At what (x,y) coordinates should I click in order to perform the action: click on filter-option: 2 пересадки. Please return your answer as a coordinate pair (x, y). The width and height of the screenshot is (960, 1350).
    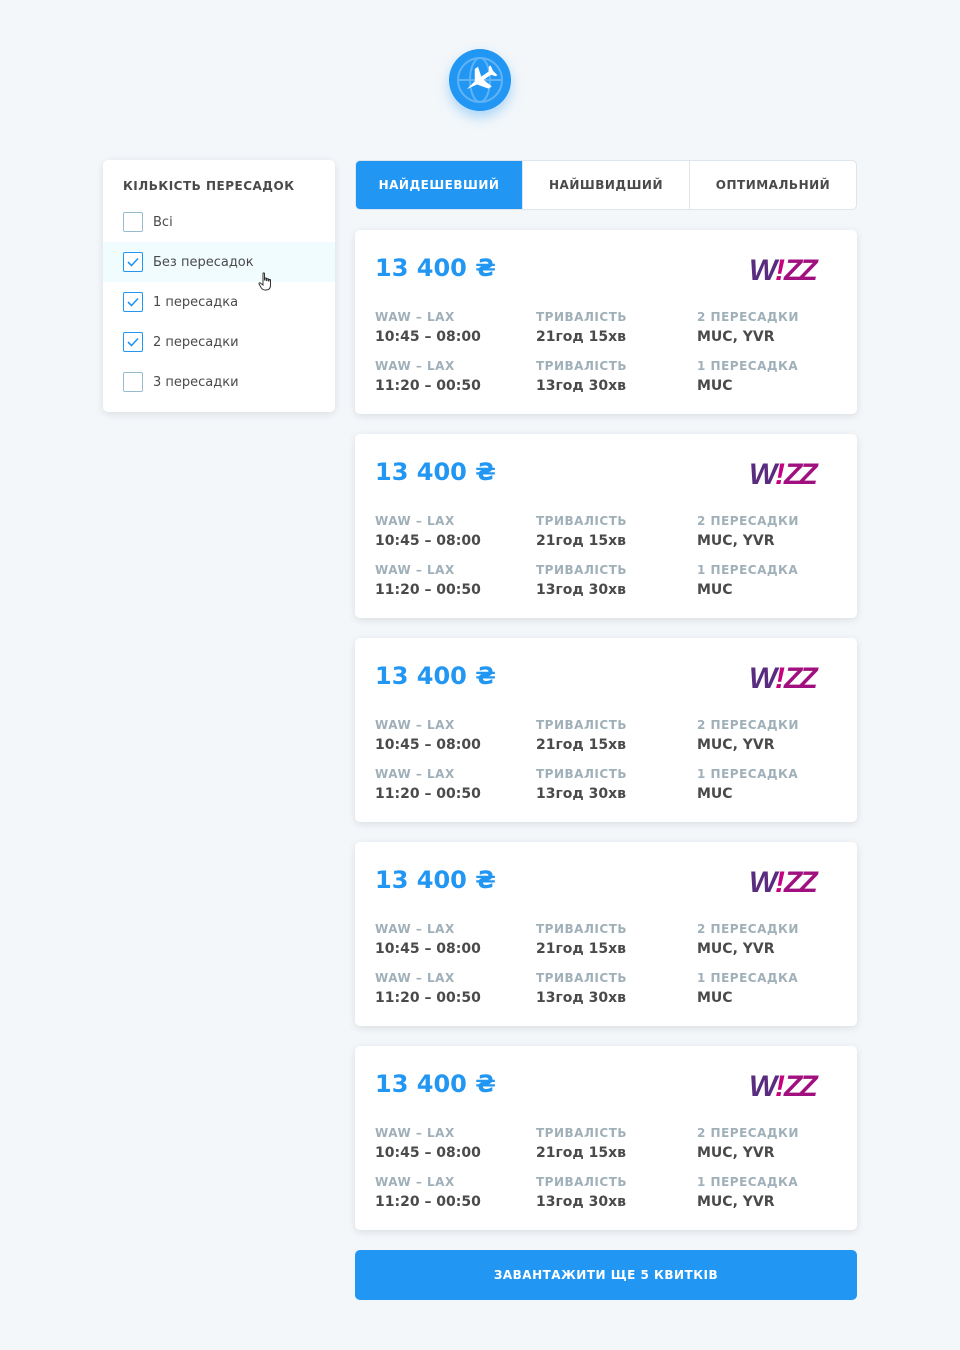
    Looking at the image, I should click on (219, 342).